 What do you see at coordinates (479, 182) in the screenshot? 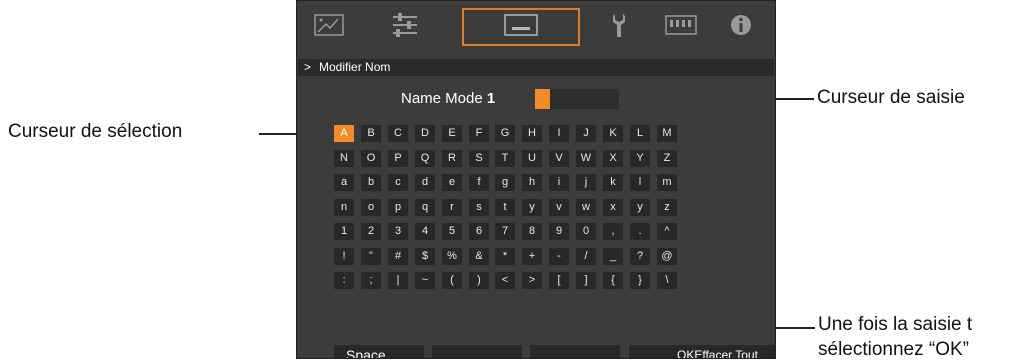
I see `key-2-5: f` at bounding box center [479, 182].